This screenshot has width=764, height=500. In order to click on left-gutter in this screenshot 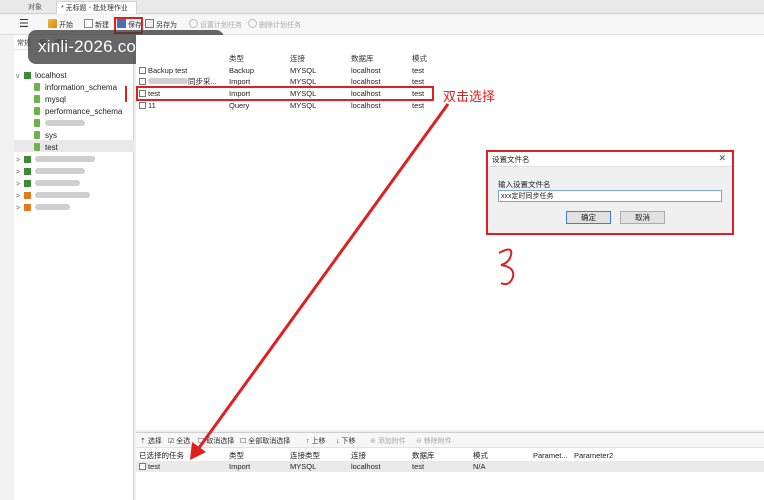, I will do `click(7, 267)`.